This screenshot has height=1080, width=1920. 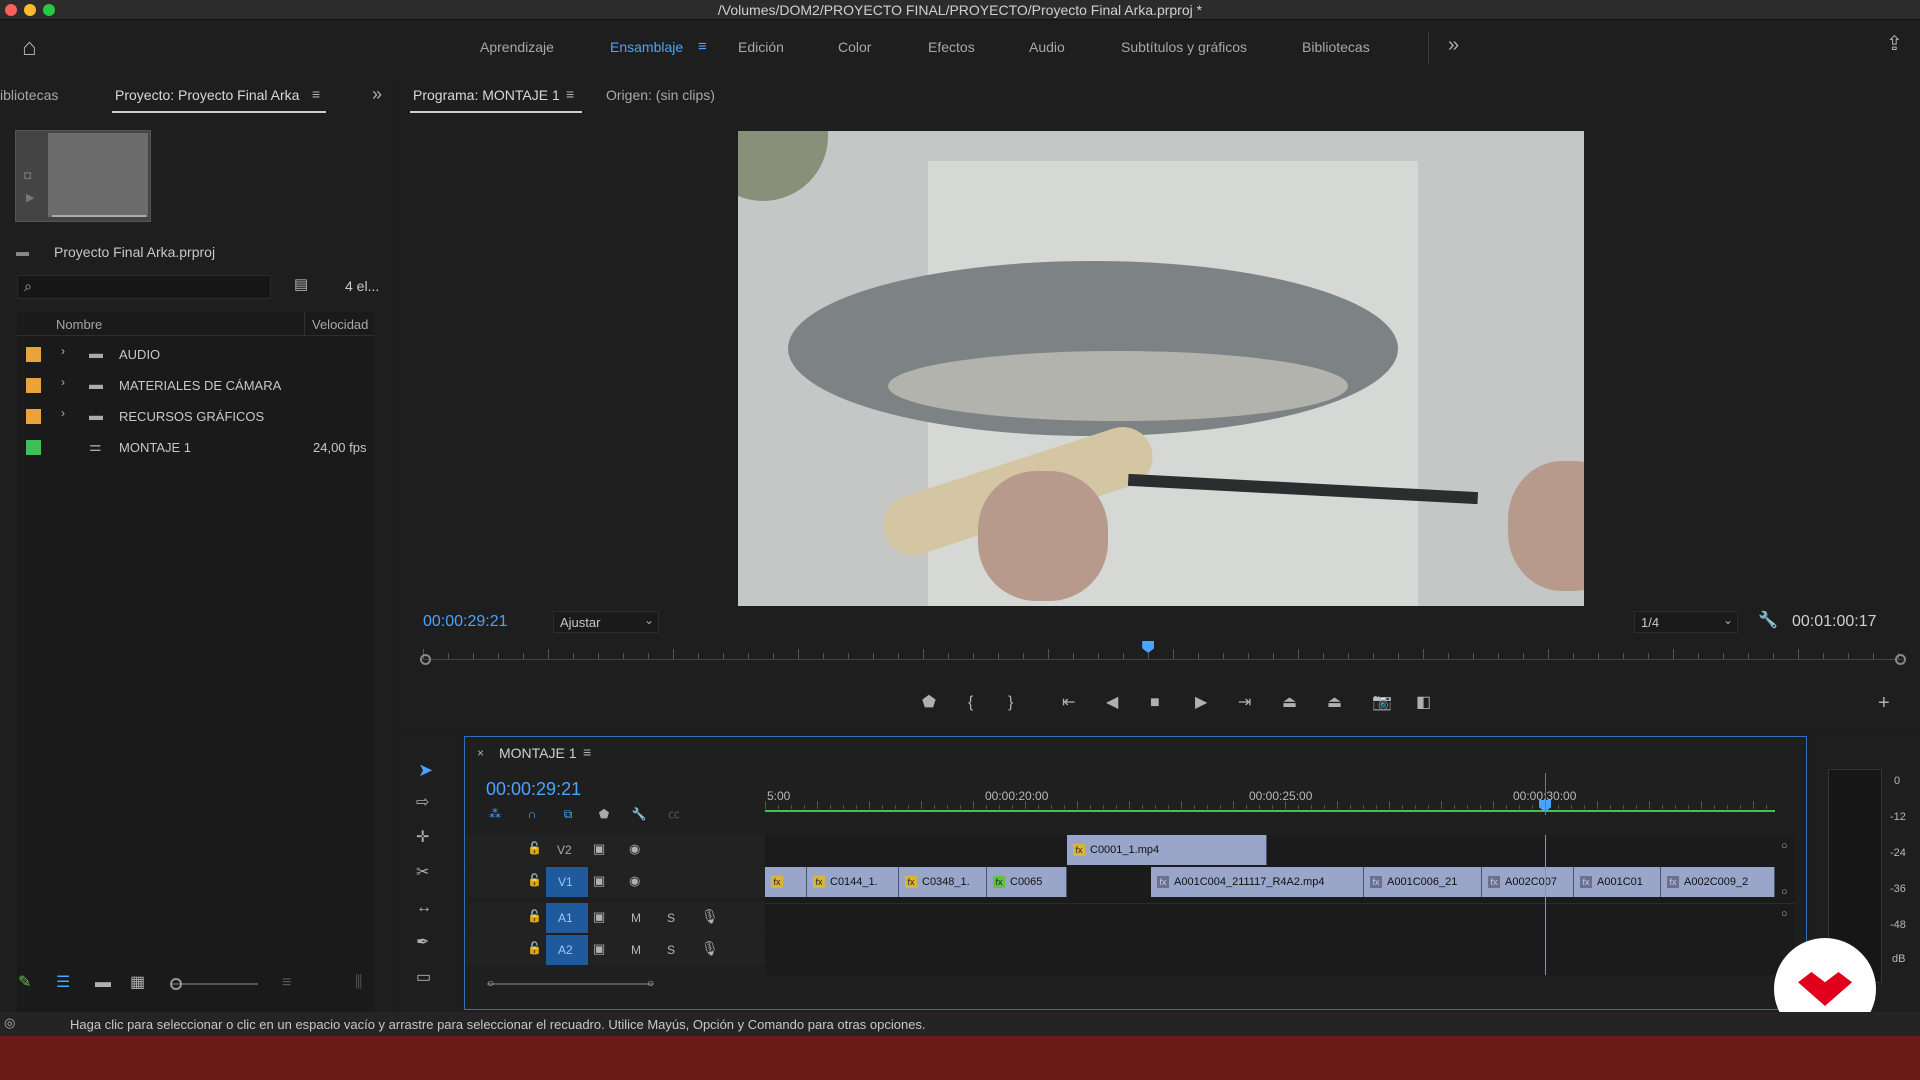 What do you see at coordinates (422, 803) in the screenshot?
I see `track-select-tool-icon: ⇨` at bounding box center [422, 803].